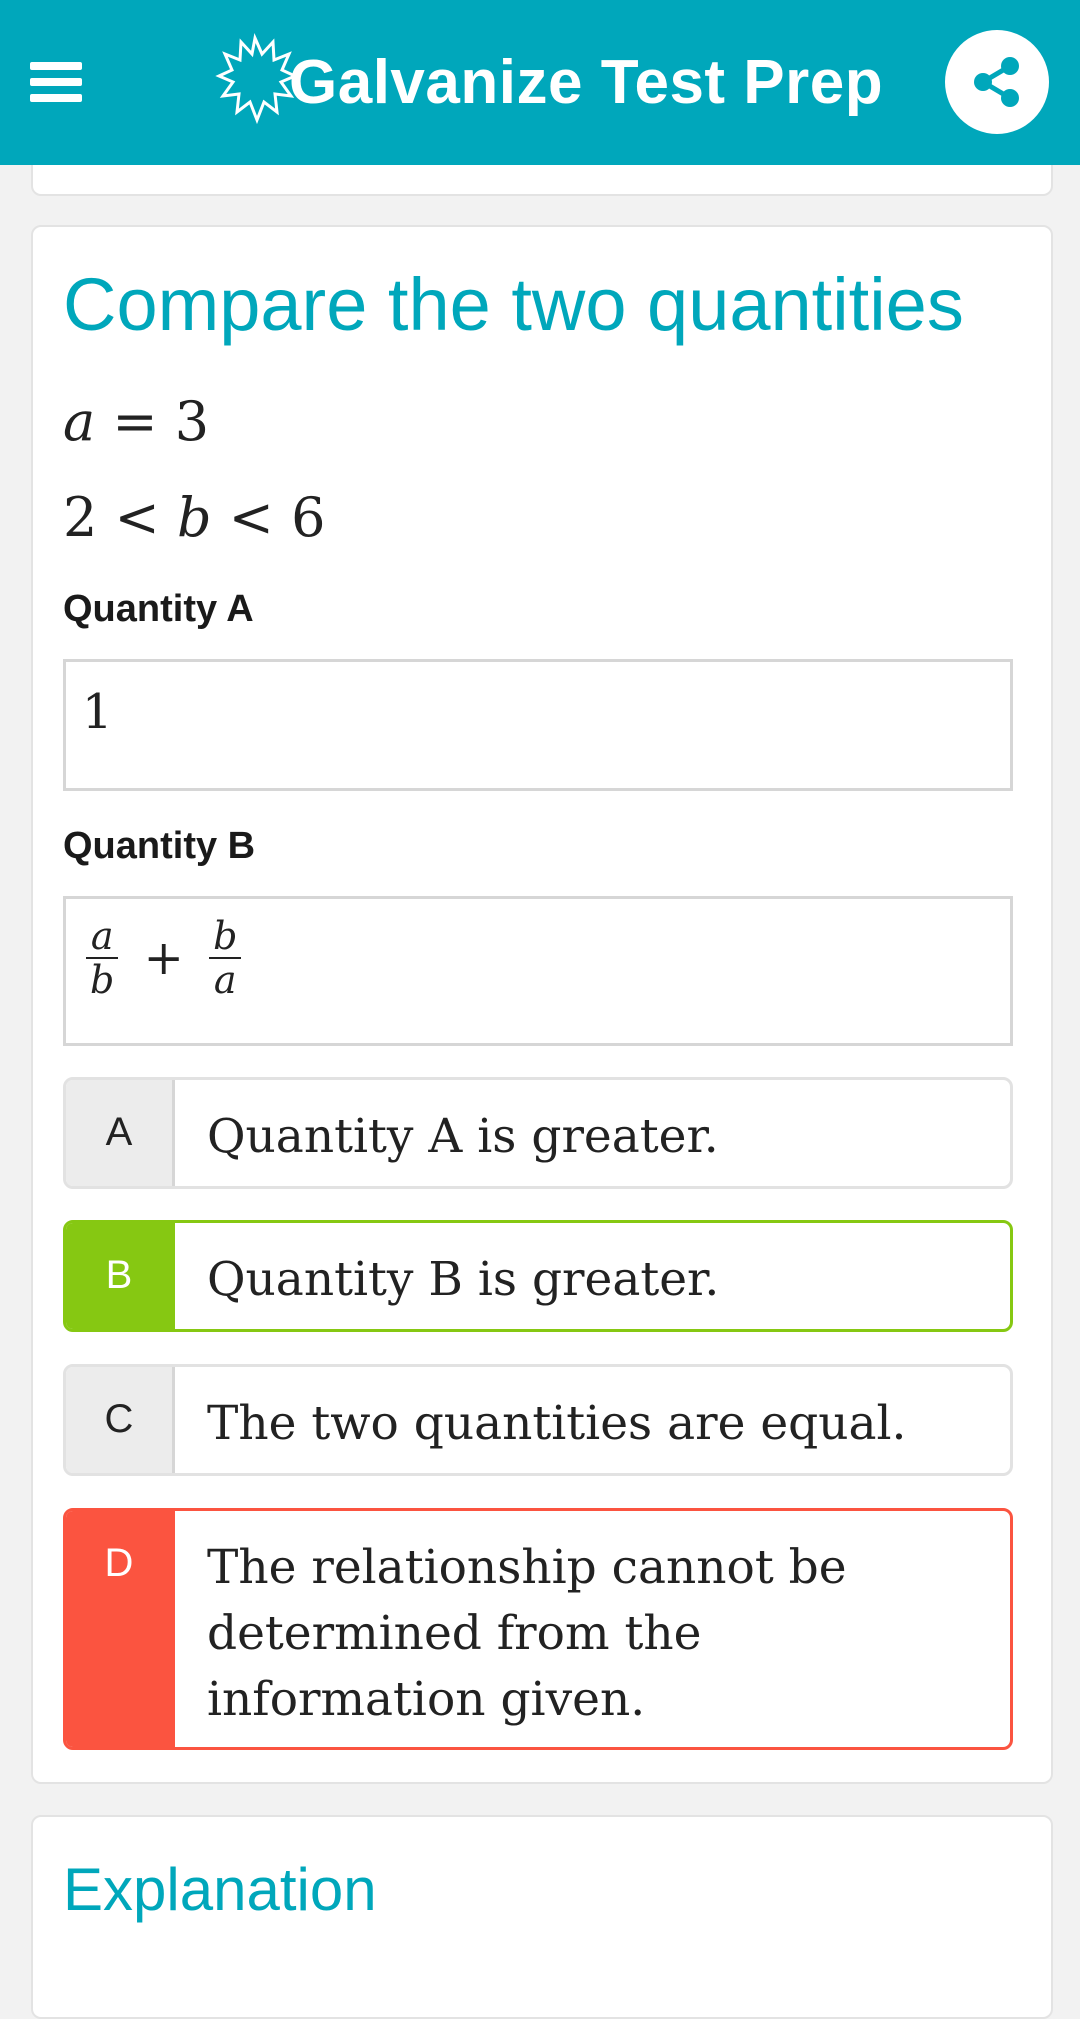 The height and width of the screenshot is (2019, 1080). What do you see at coordinates (120, 1276) in the screenshot?
I see `option-letter: B` at bounding box center [120, 1276].